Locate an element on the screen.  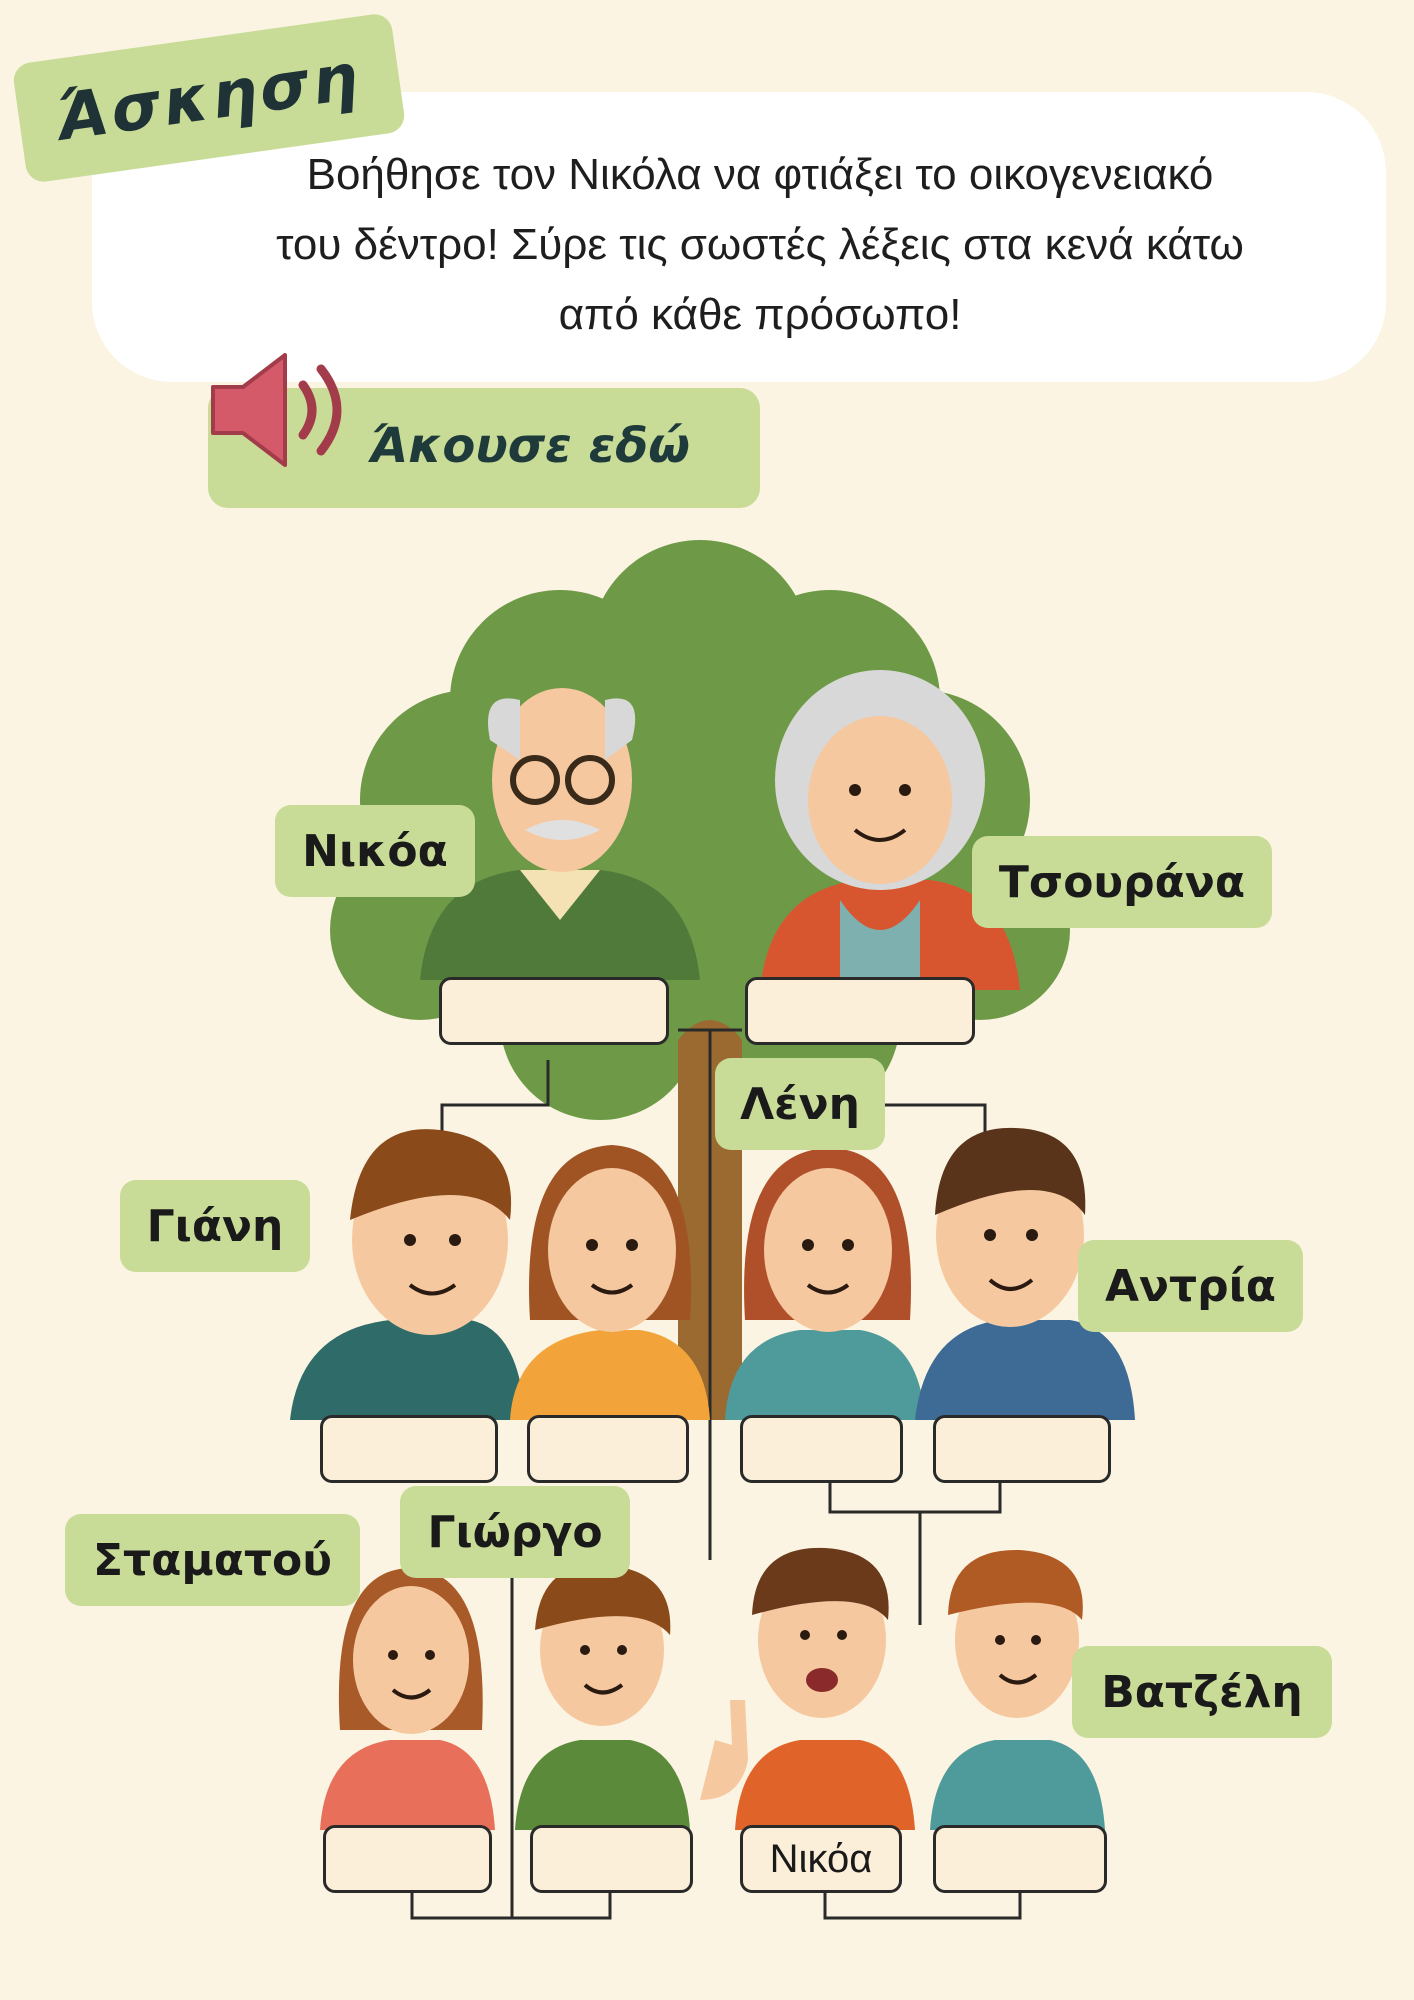
drop-slot-grandfather is located at coordinates (554, 1011).